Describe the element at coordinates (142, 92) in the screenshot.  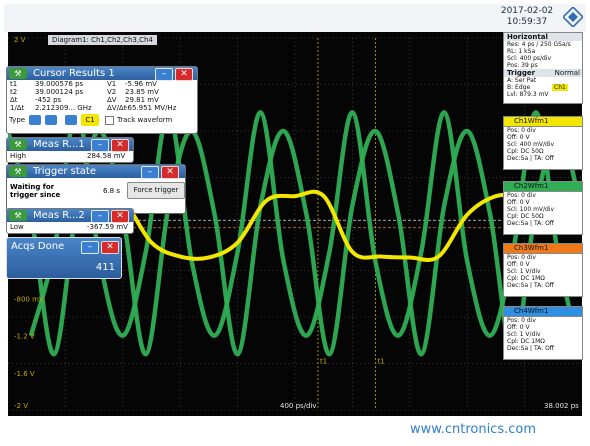
I see `cursor-result-value: 23.85 mV` at that location.